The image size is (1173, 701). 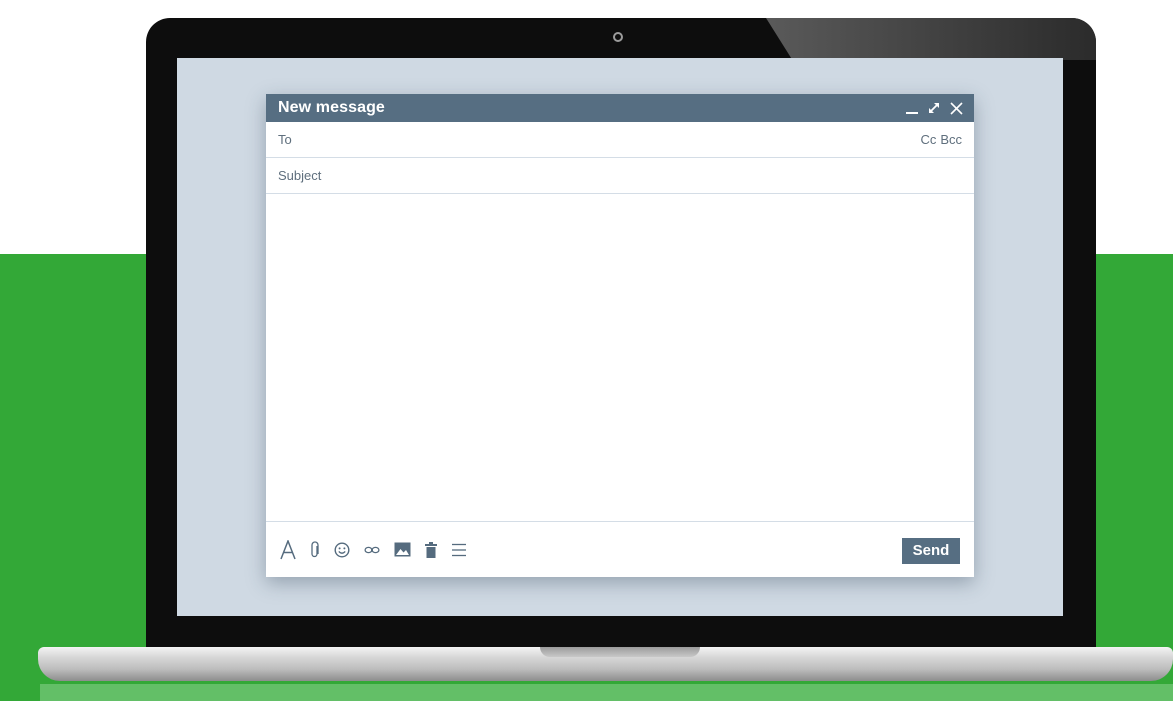 I want to click on subject-field-row, so click(x=620, y=176).